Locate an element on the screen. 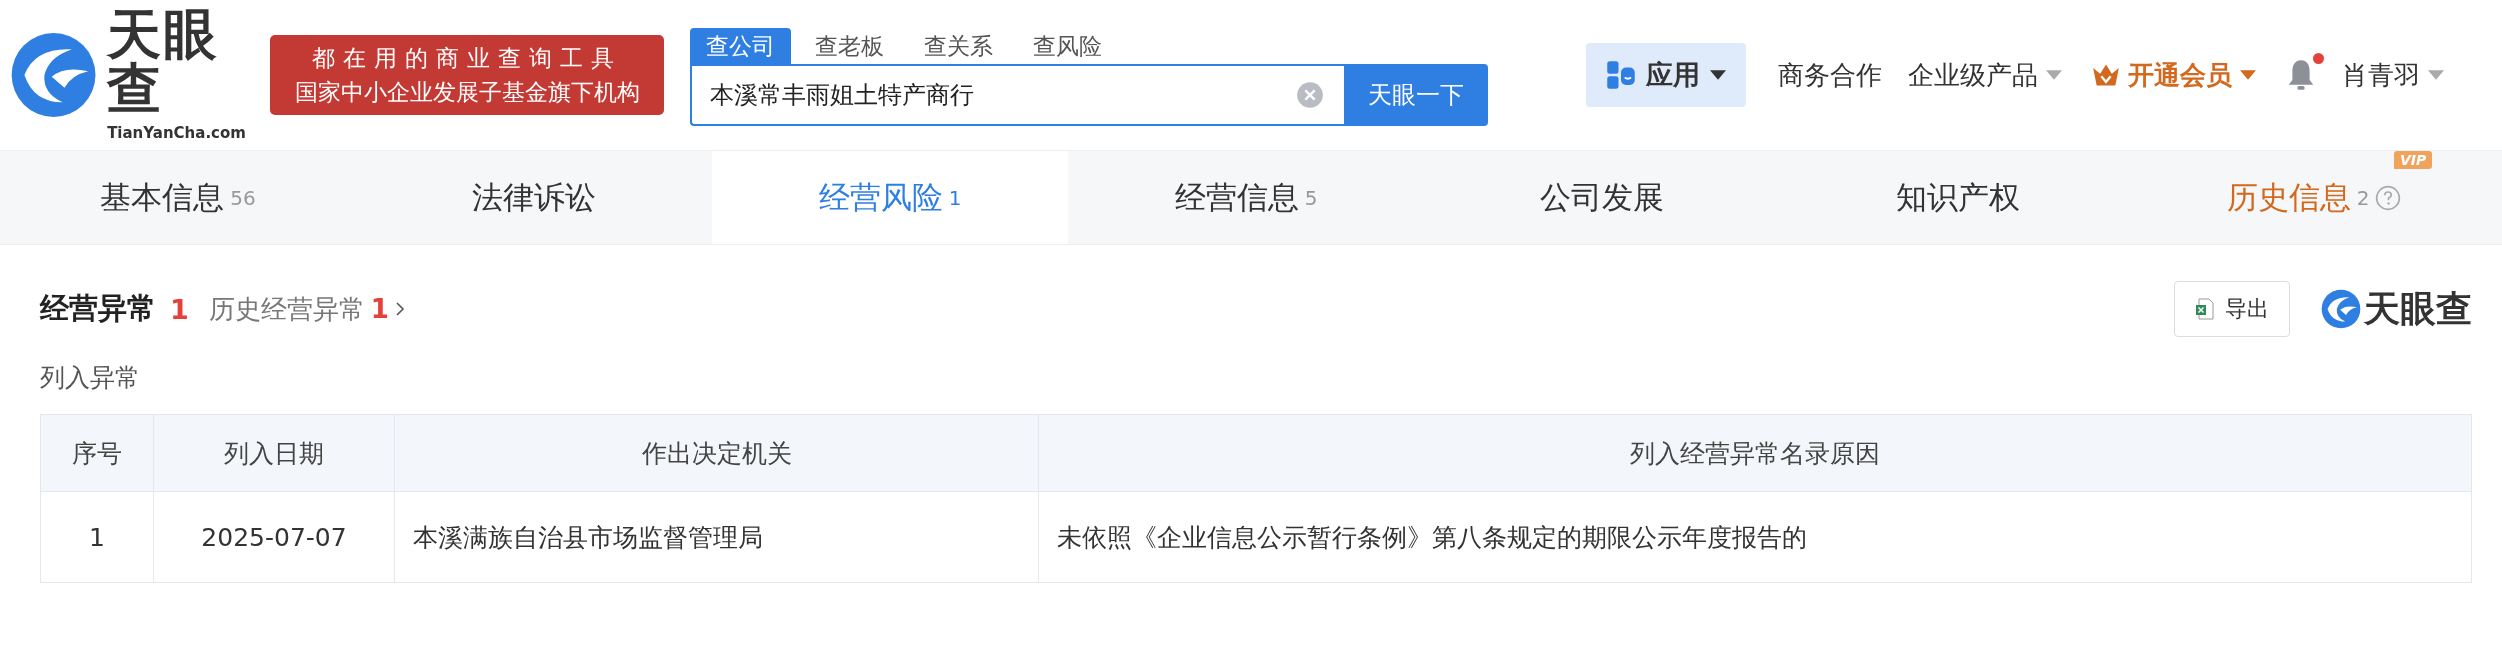  section-count: 1 is located at coordinates (179, 309).